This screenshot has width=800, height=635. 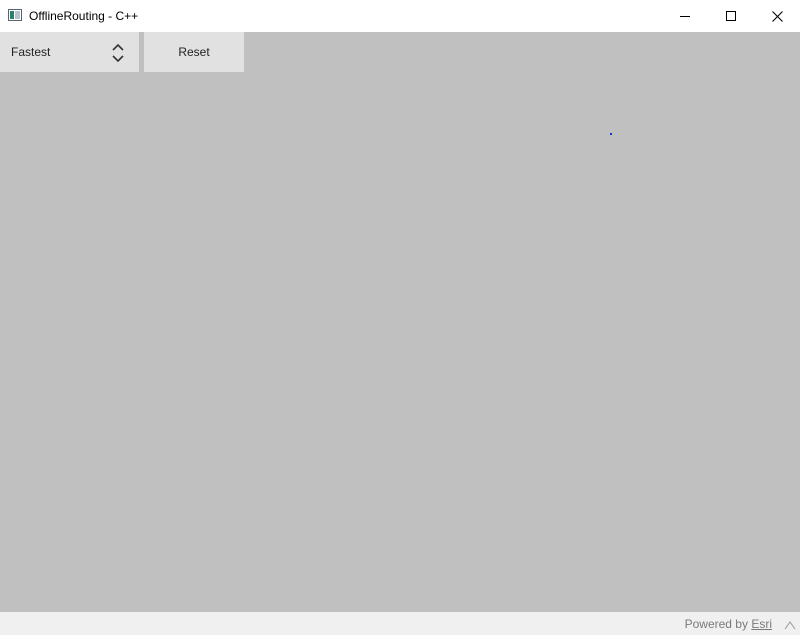 I want to click on close-icon, so click(x=777, y=16).